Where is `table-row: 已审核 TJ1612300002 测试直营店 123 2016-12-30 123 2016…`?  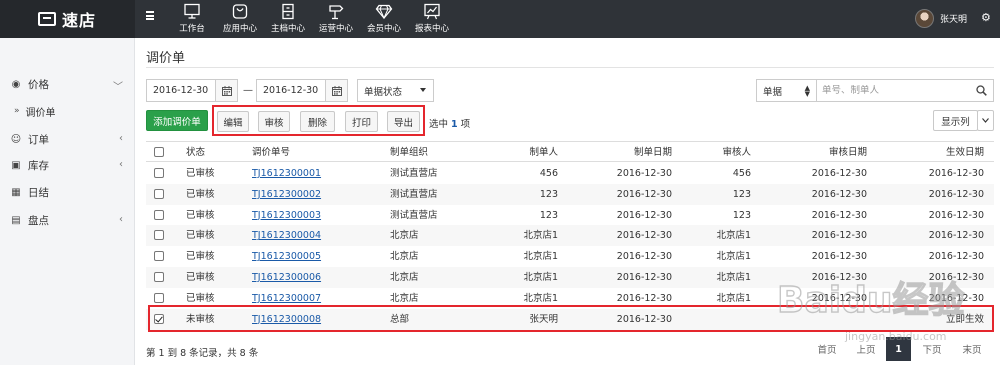 table-row: 已审核 TJ1612300002 测试直营店 123 2016-12-30 123 2016… is located at coordinates (570, 194).